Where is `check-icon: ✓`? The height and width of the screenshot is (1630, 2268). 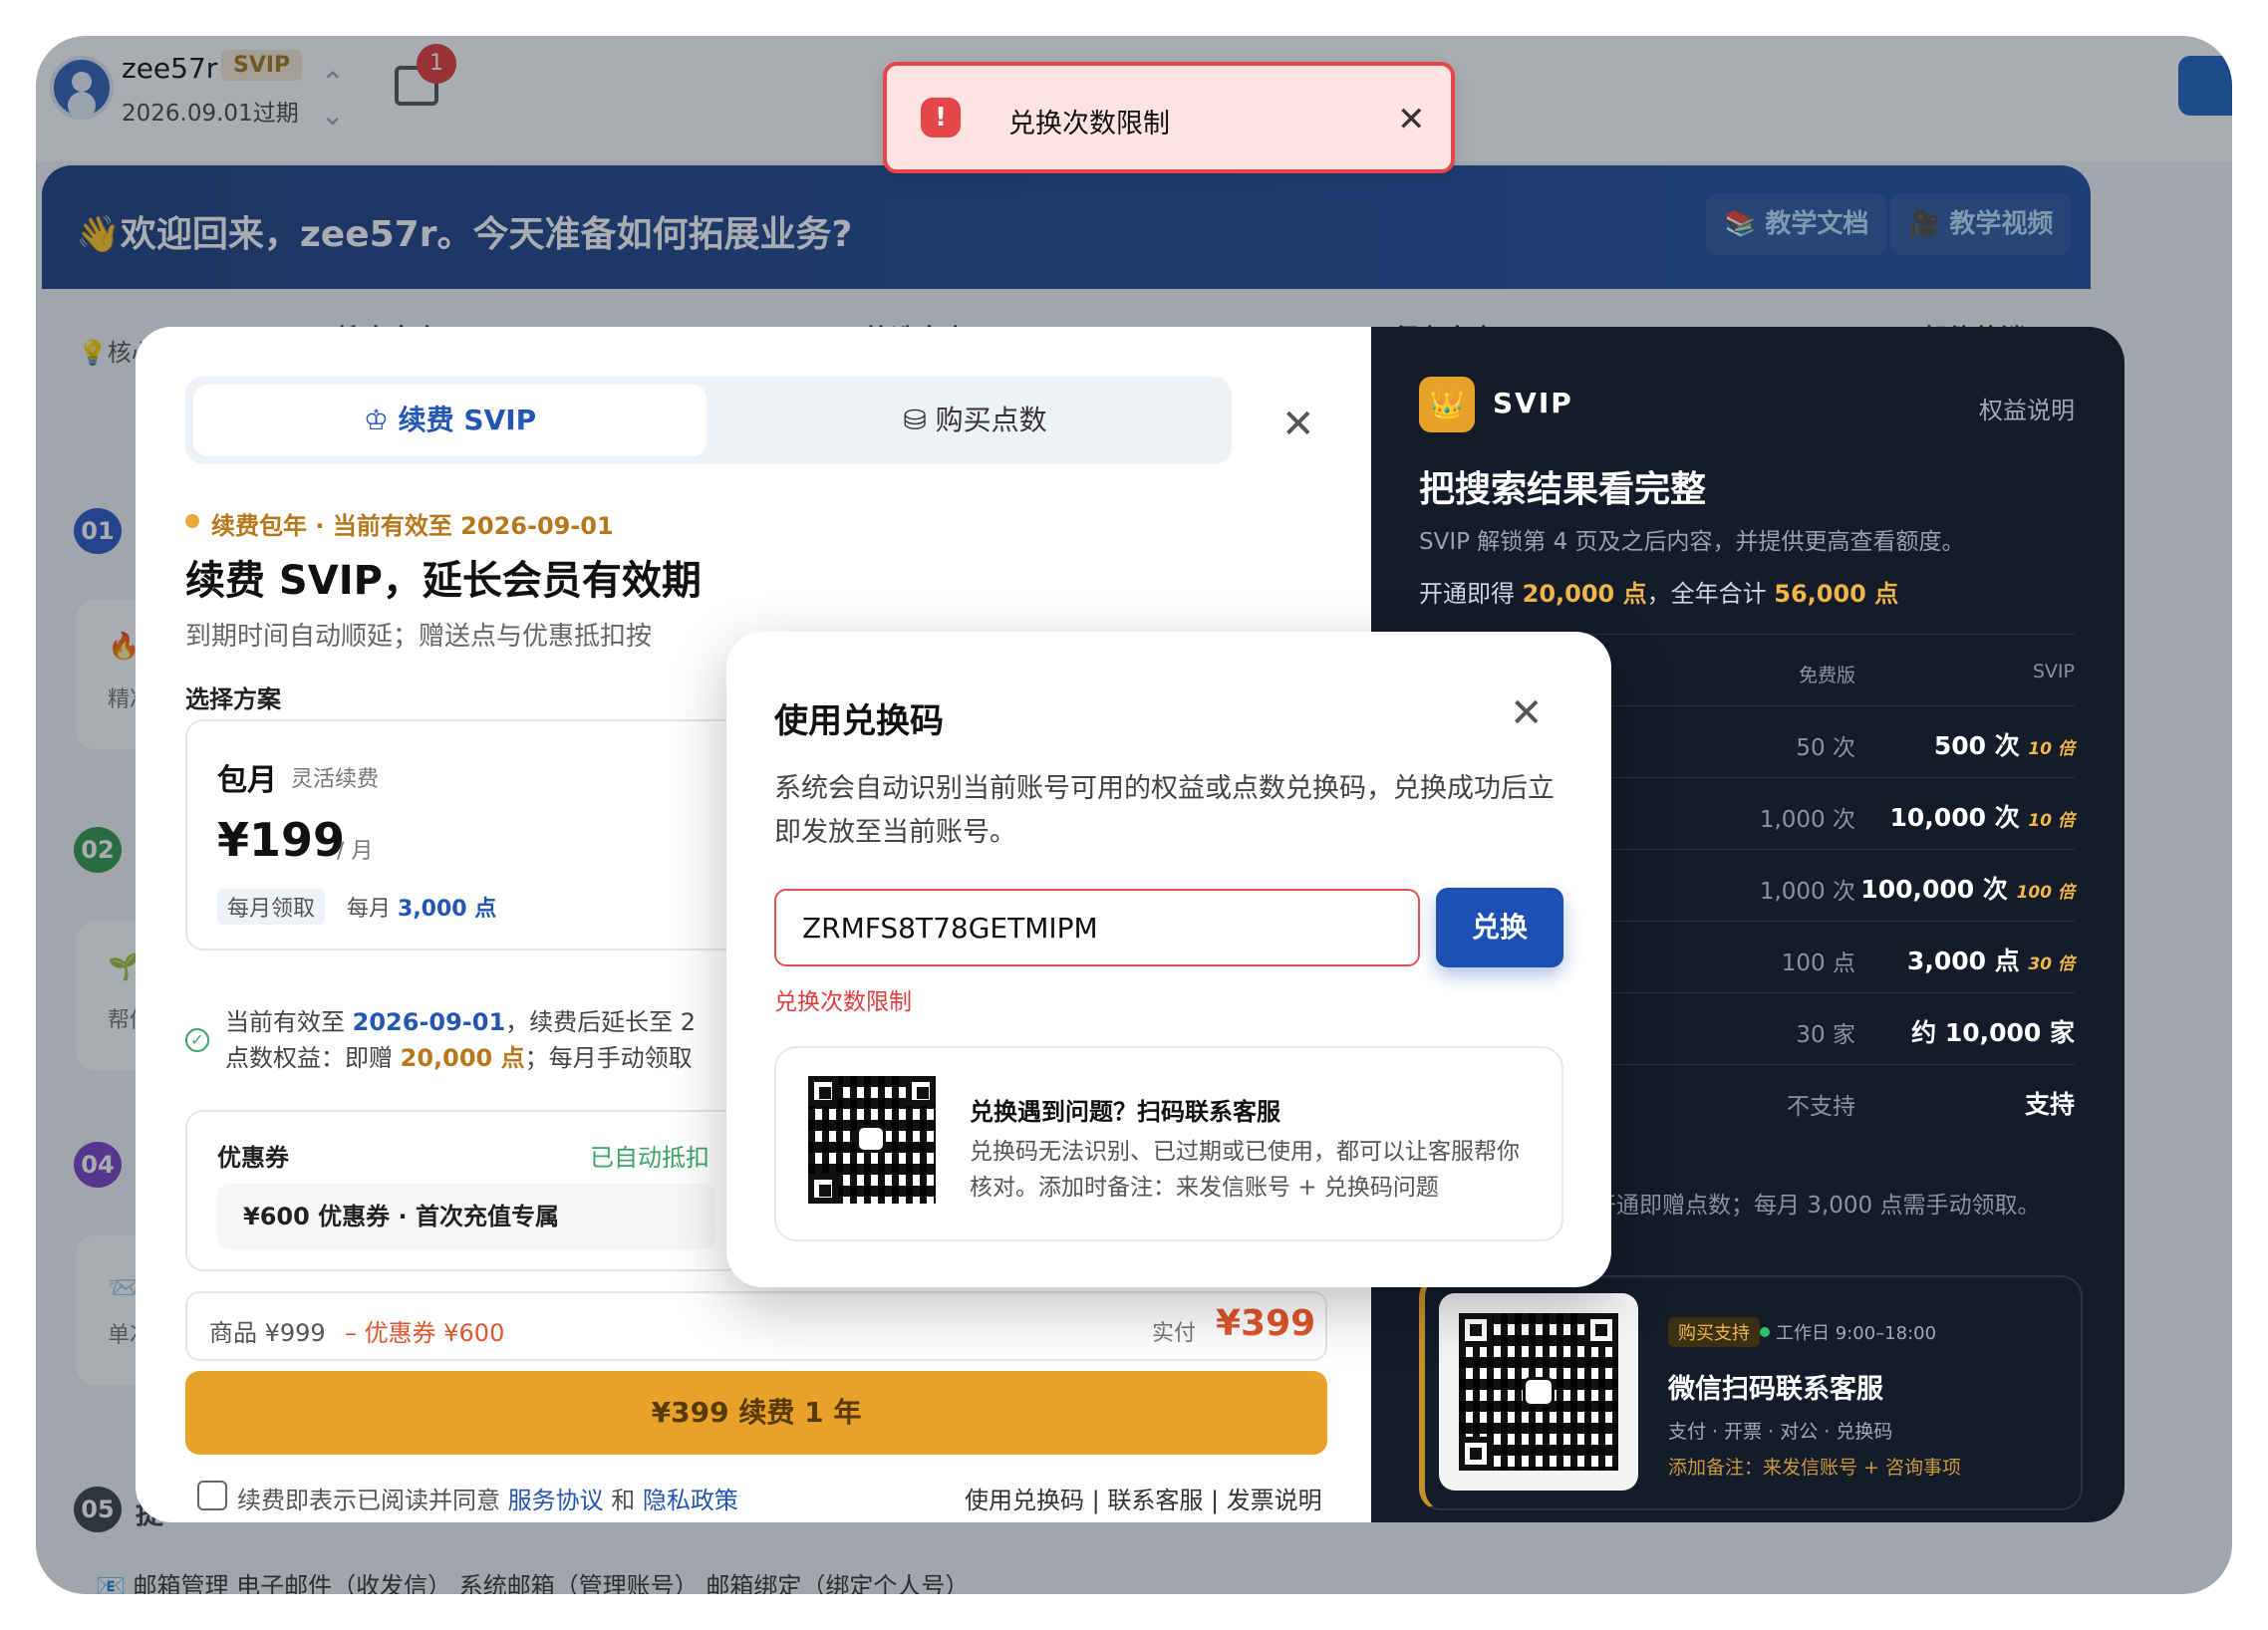 check-icon: ✓ is located at coordinates (197, 1040).